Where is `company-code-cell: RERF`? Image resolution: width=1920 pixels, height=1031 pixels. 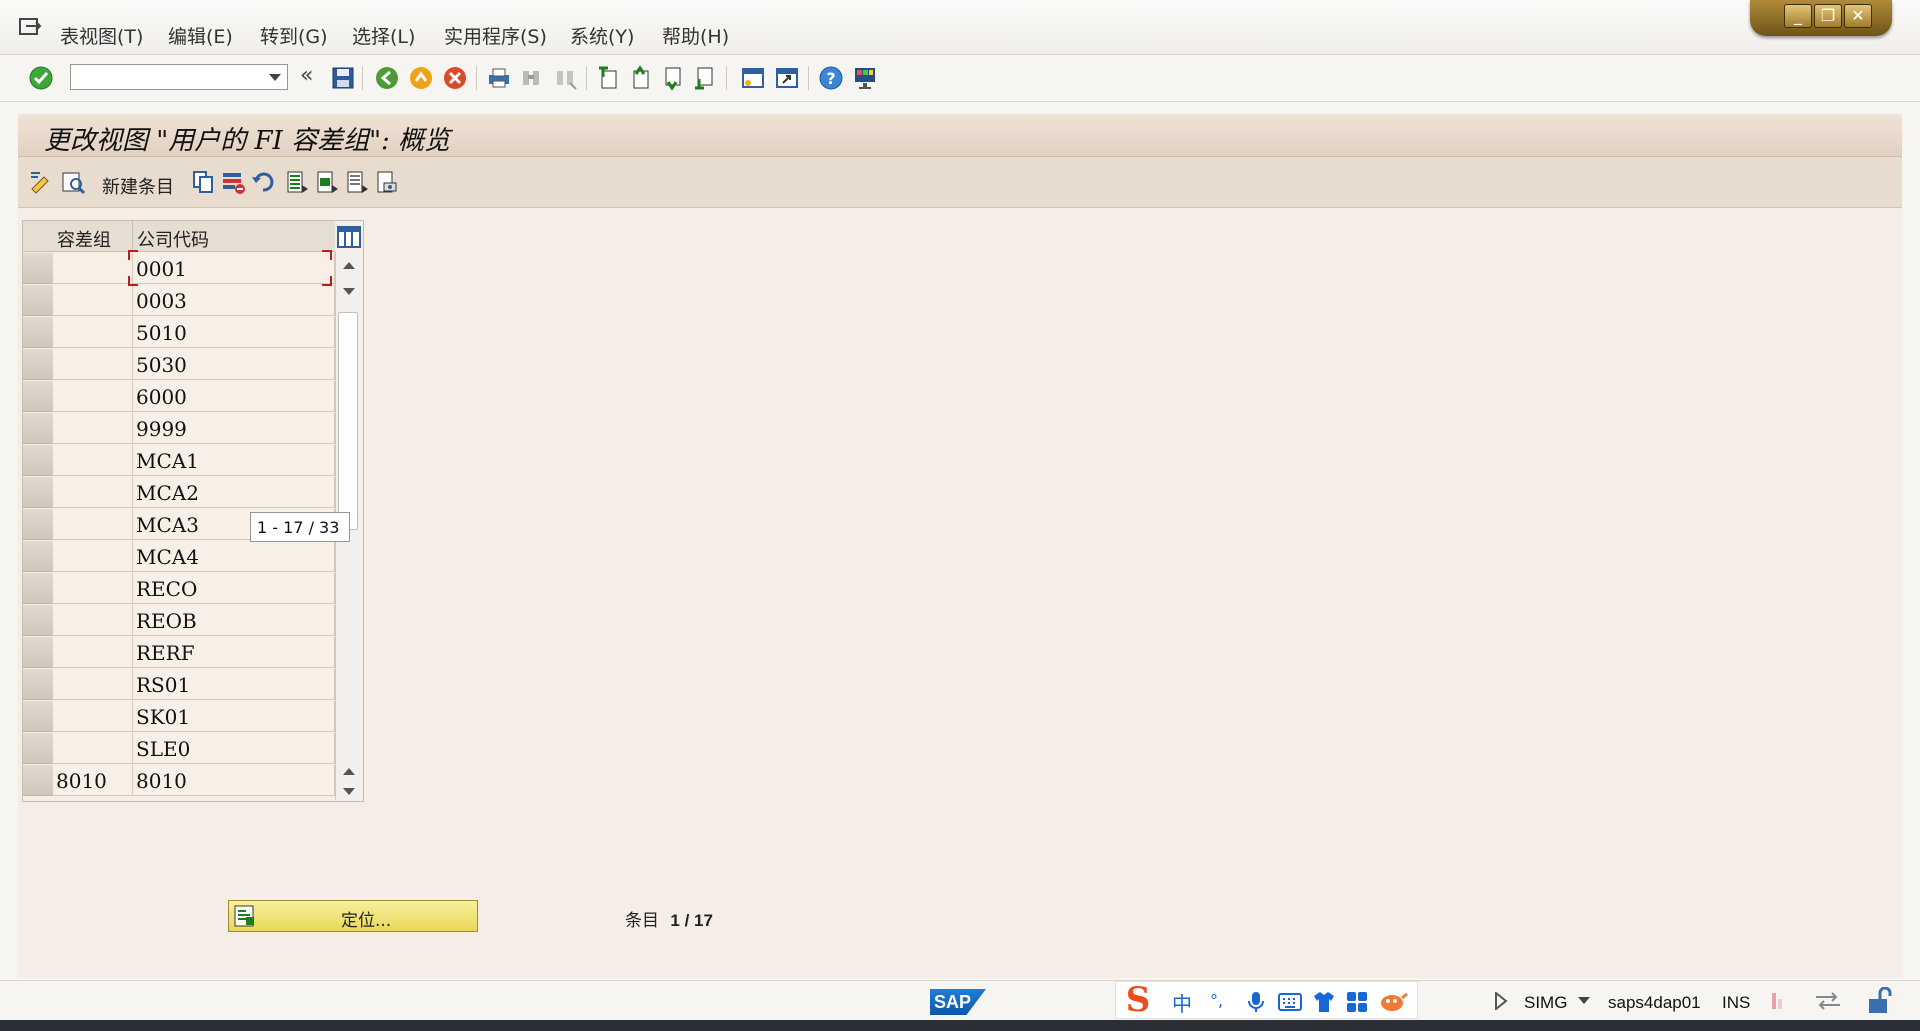 company-code-cell: RERF is located at coordinates (234, 652).